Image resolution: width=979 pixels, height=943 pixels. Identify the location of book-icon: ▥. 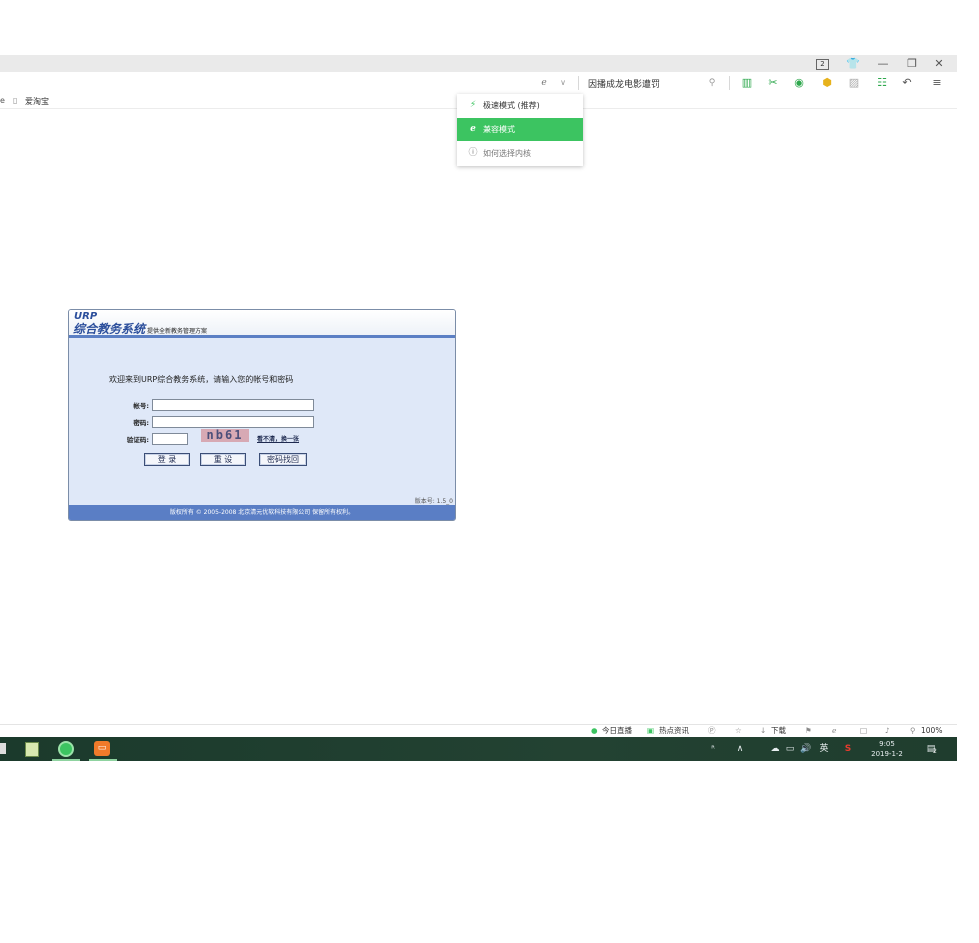
(747, 83).